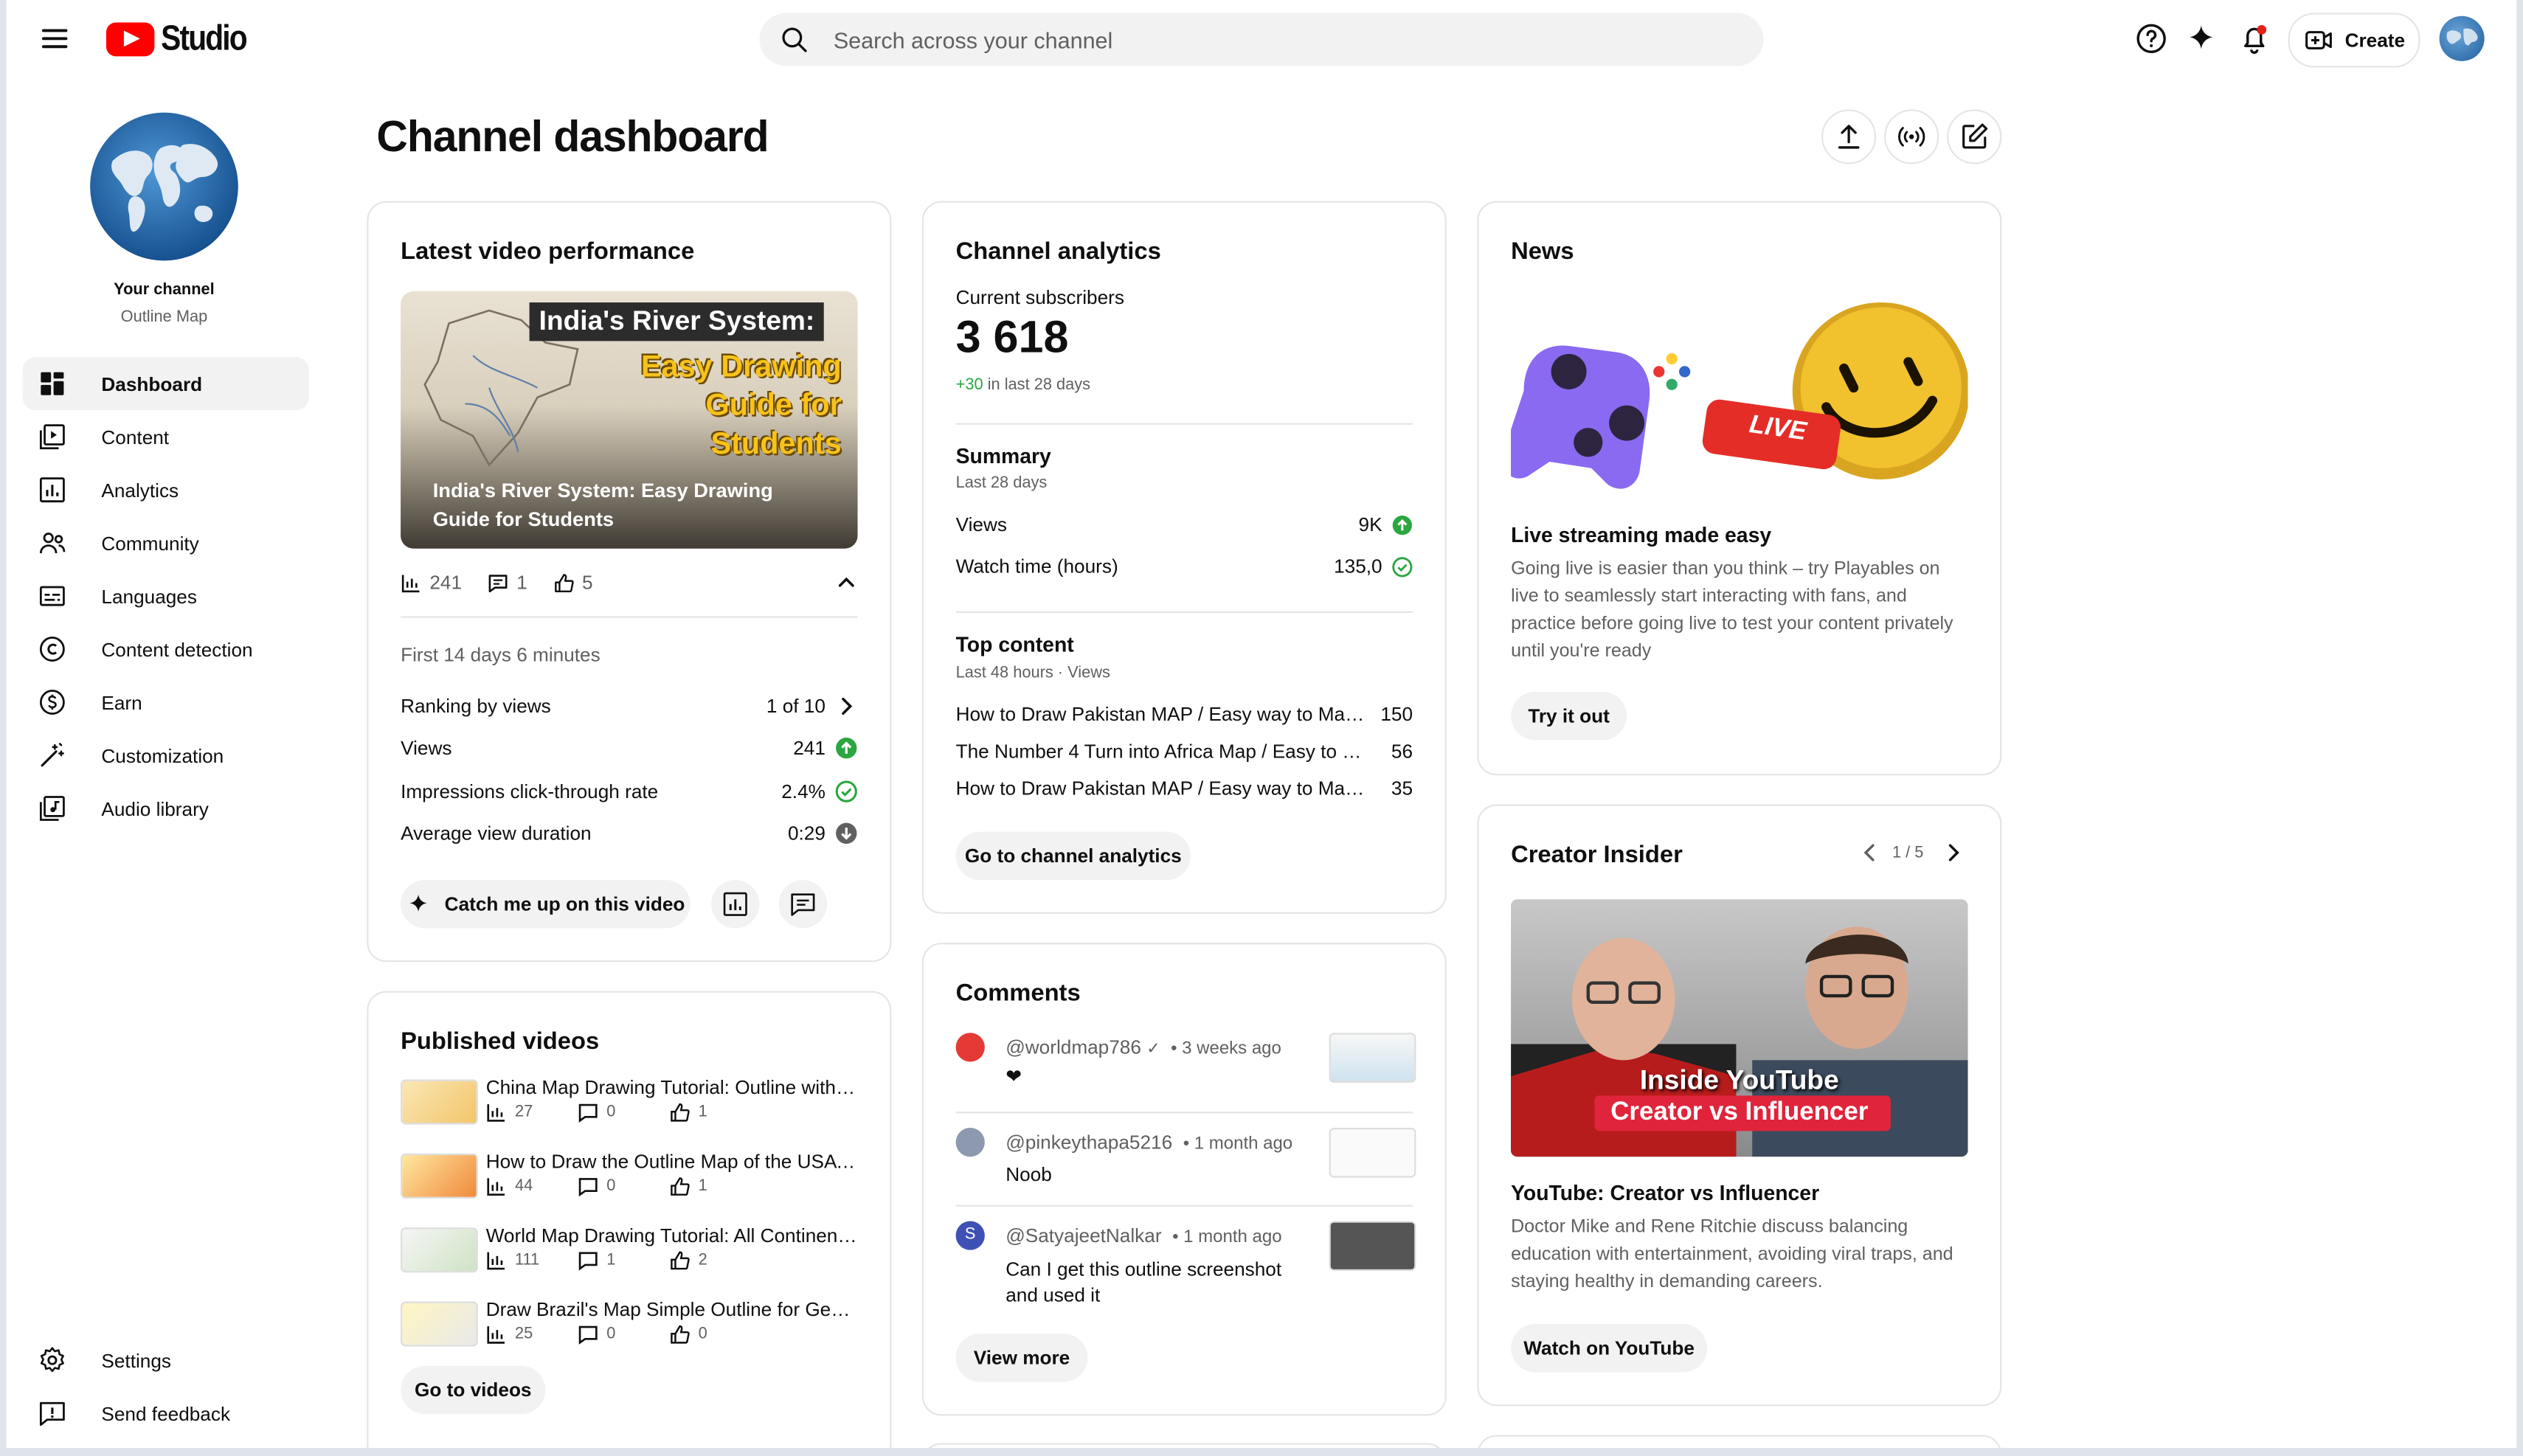 The image size is (2523, 1456). Describe the element at coordinates (1073, 1047) in the screenshot. I see `commenter-handle: @worldmap786` at that location.